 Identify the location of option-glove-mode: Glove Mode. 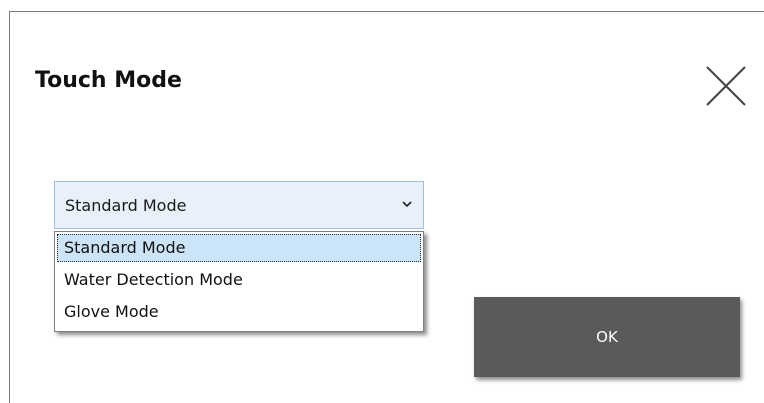
(239, 312).